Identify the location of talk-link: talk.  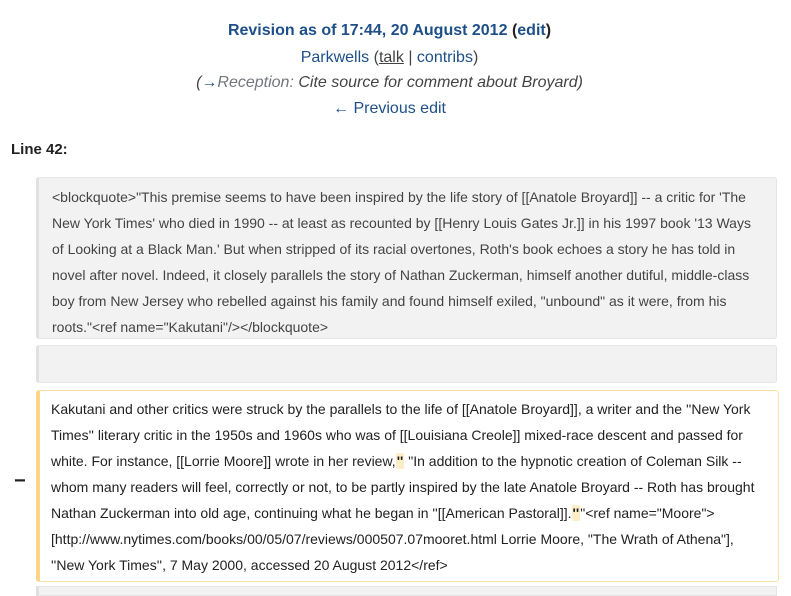
(391, 57).